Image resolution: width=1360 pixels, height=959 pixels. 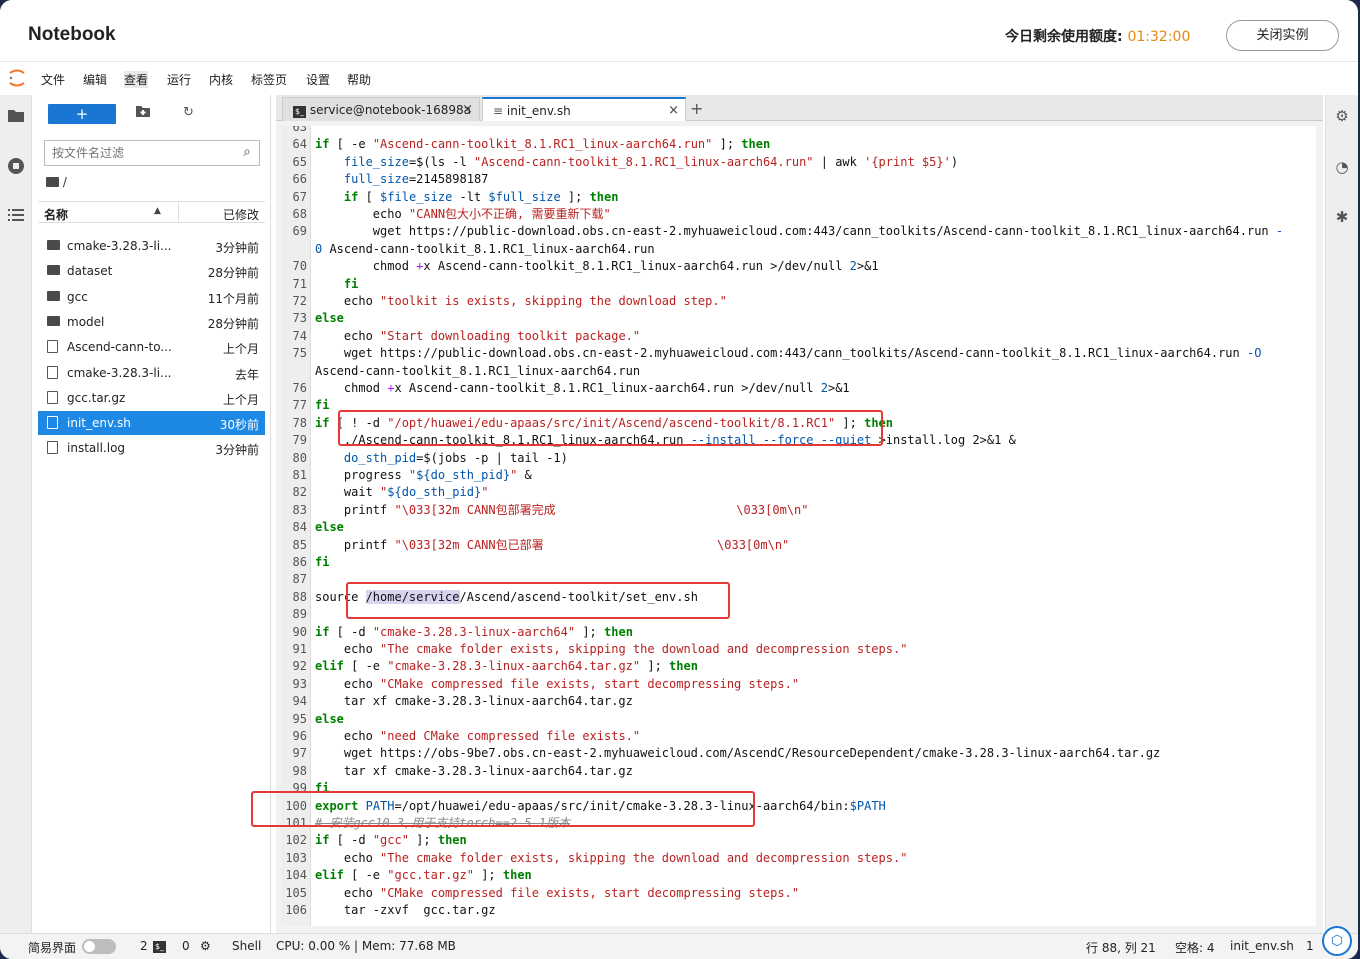 I want to click on menu-kernel: 内核, so click(x=221, y=79).